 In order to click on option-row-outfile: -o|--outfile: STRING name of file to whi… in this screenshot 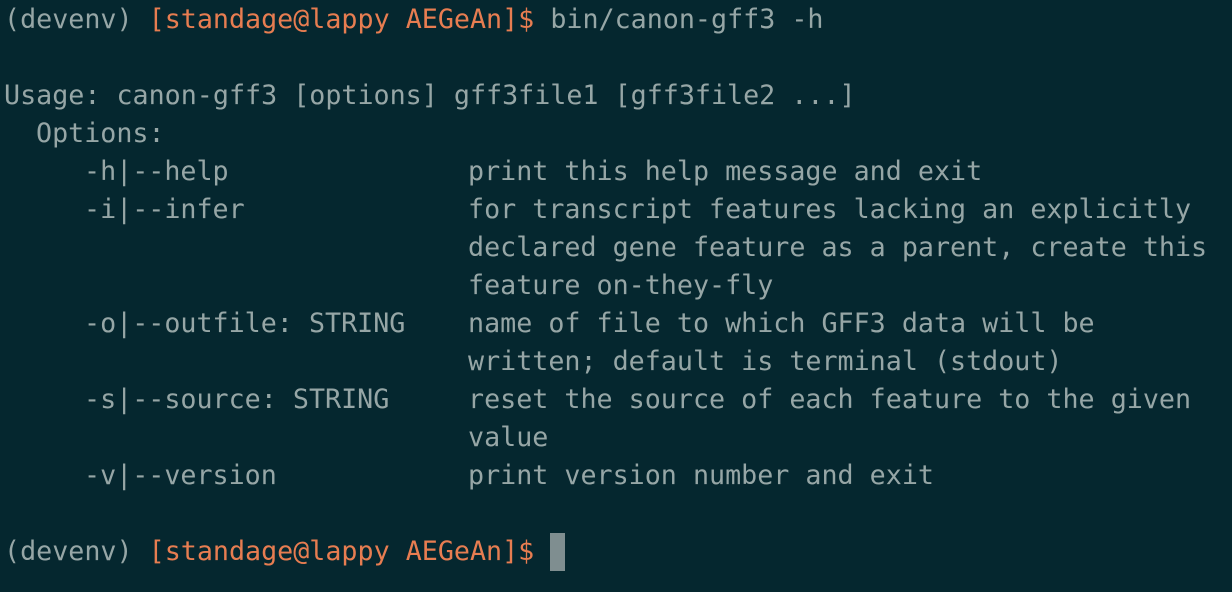, I will do `click(618, 324)`.